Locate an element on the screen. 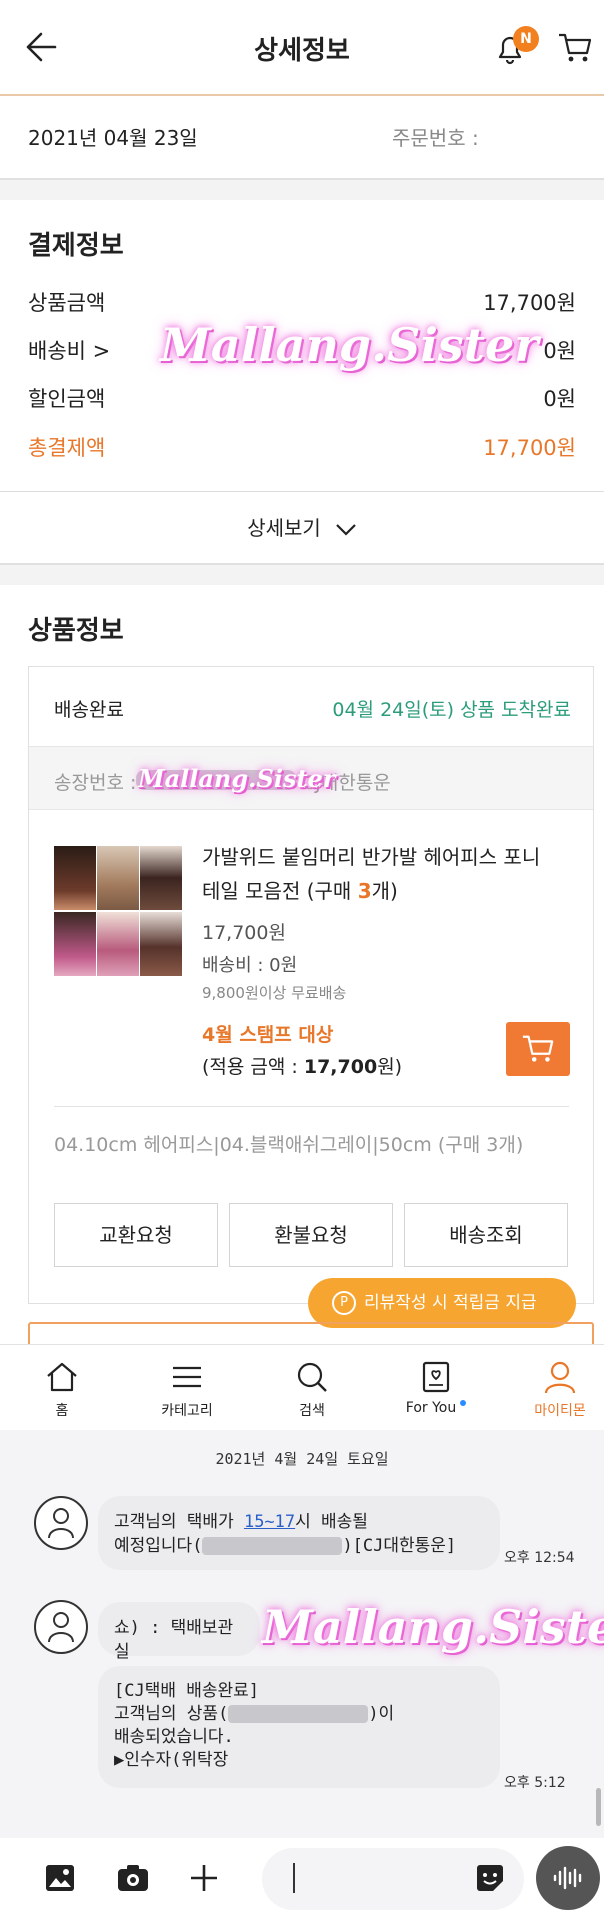 The height and width of the screenshot is (1928, 604). camera-icon is located at coordinates (133, 1878).